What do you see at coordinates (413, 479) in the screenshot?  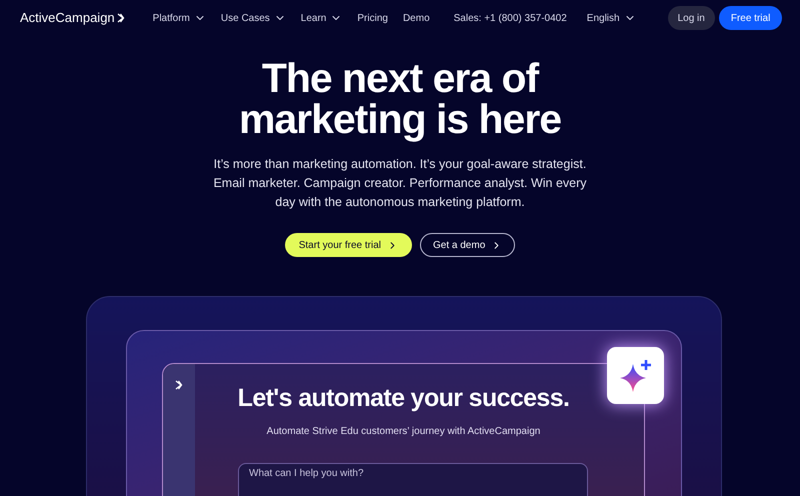 I see `prompt-field: What can I help you with?` at bounding box center [413, 479].